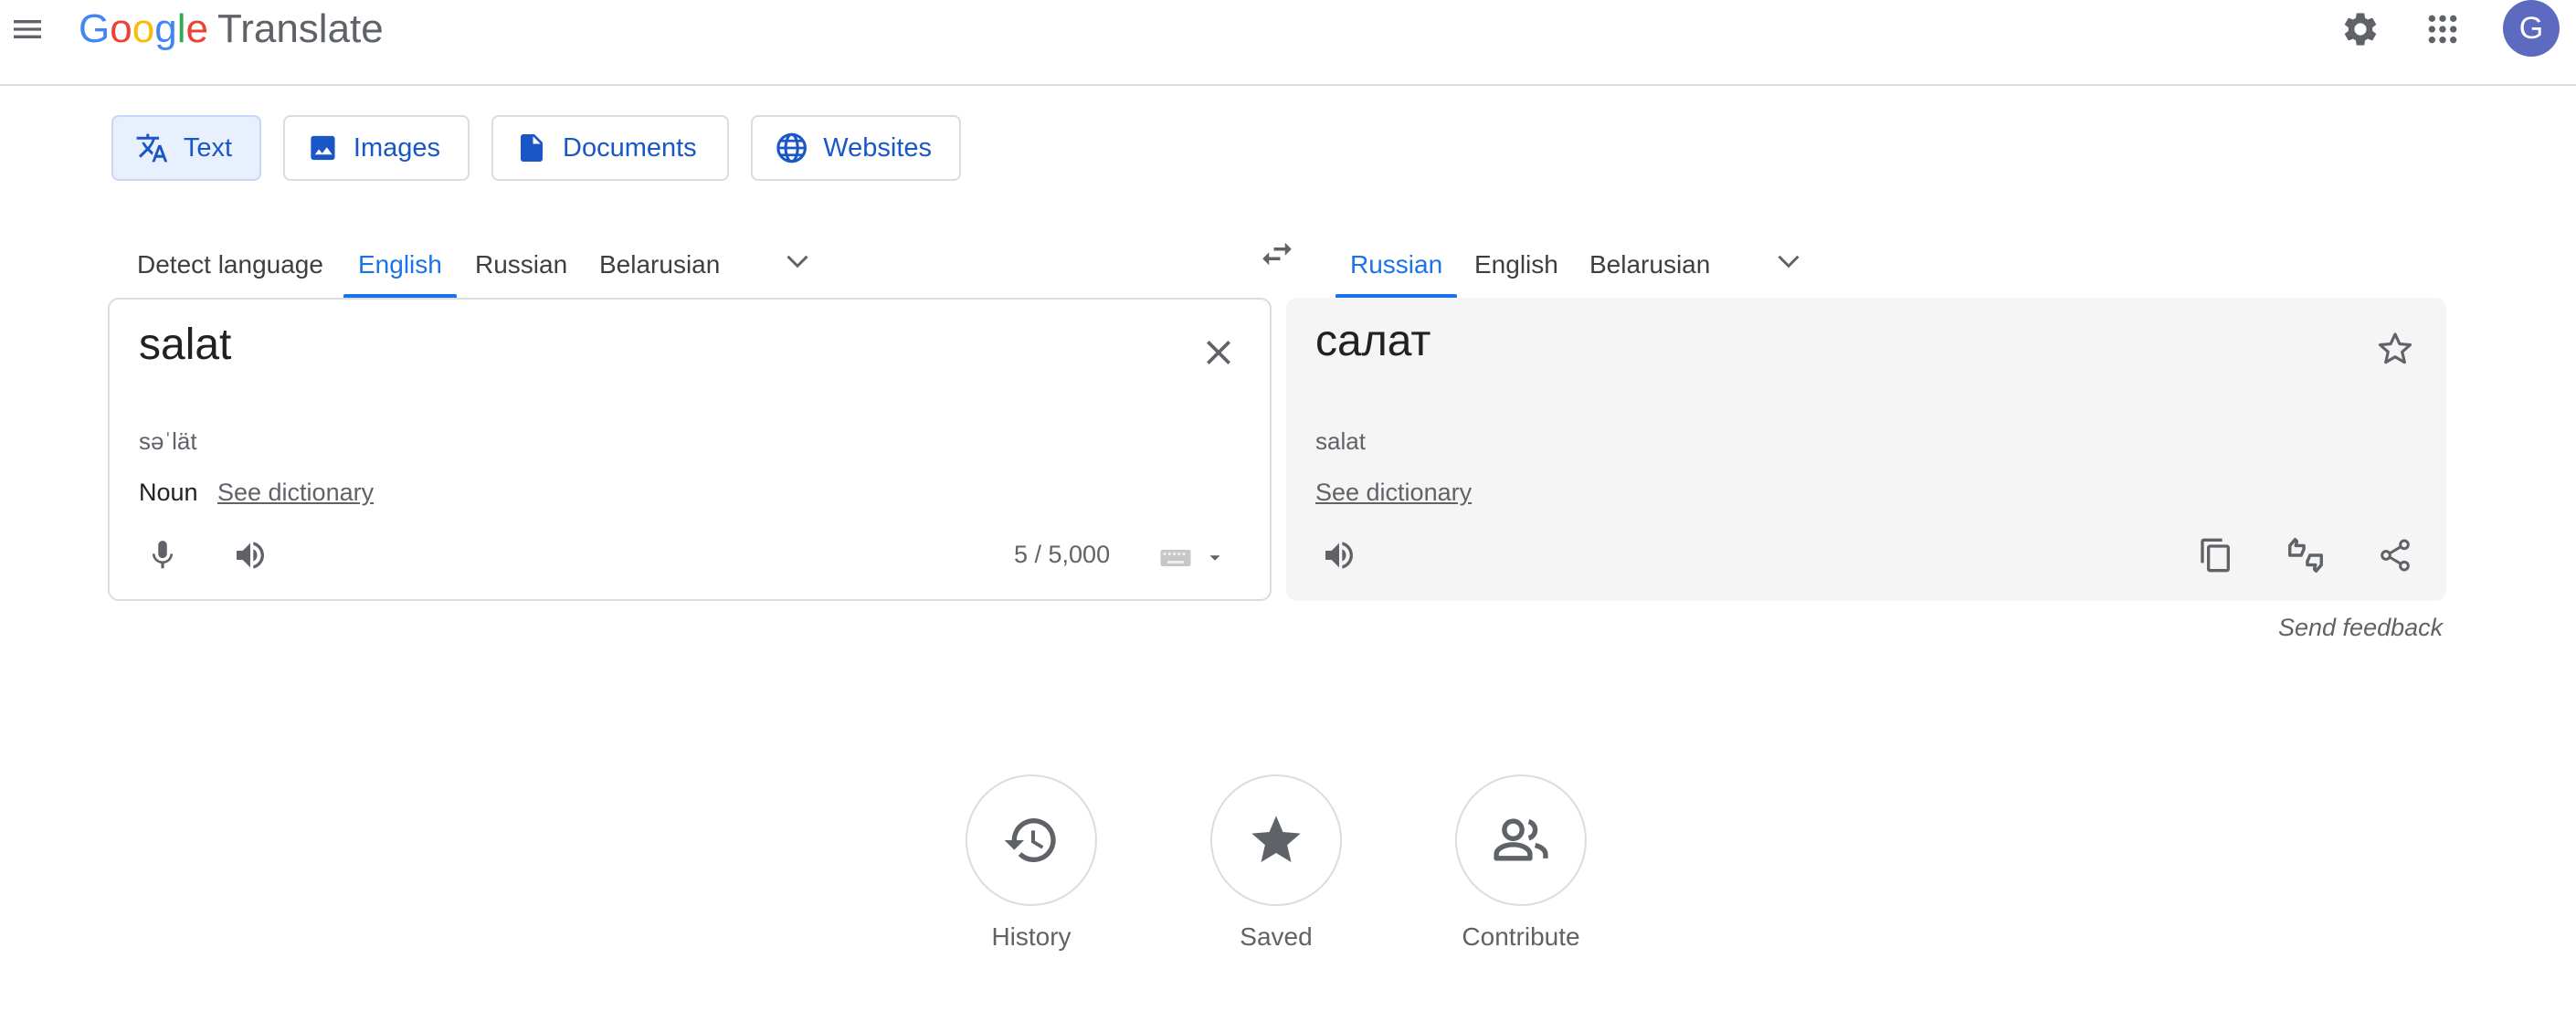  Describe the element at coordinates (1031, 937) in the screenshot. I see `history-label: History` at that location.